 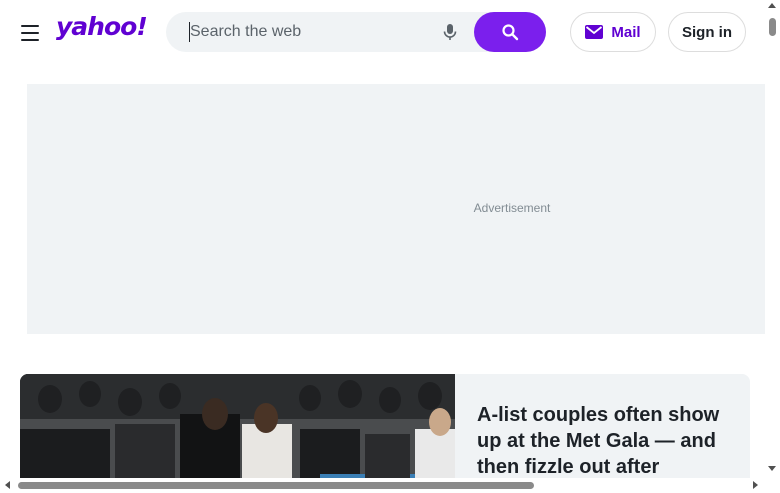 I want to click on scroll-up-arrow, so click(x=772, y=5).